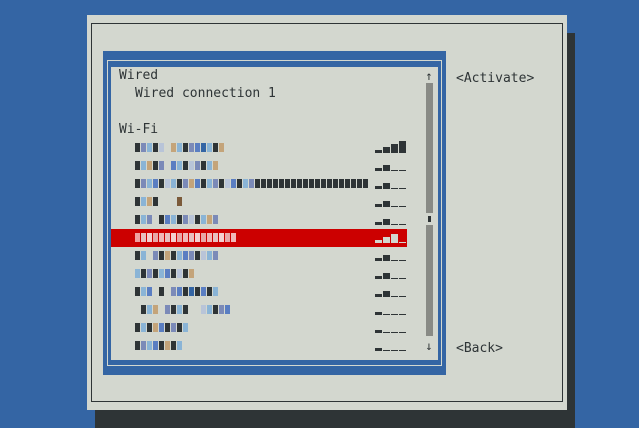 The image size is (639, 428). What do you see at coordinates (205, 94) in the screenshot?
I see `wired-connection-item: Wired connection 1` at bounding box center [205, 94].